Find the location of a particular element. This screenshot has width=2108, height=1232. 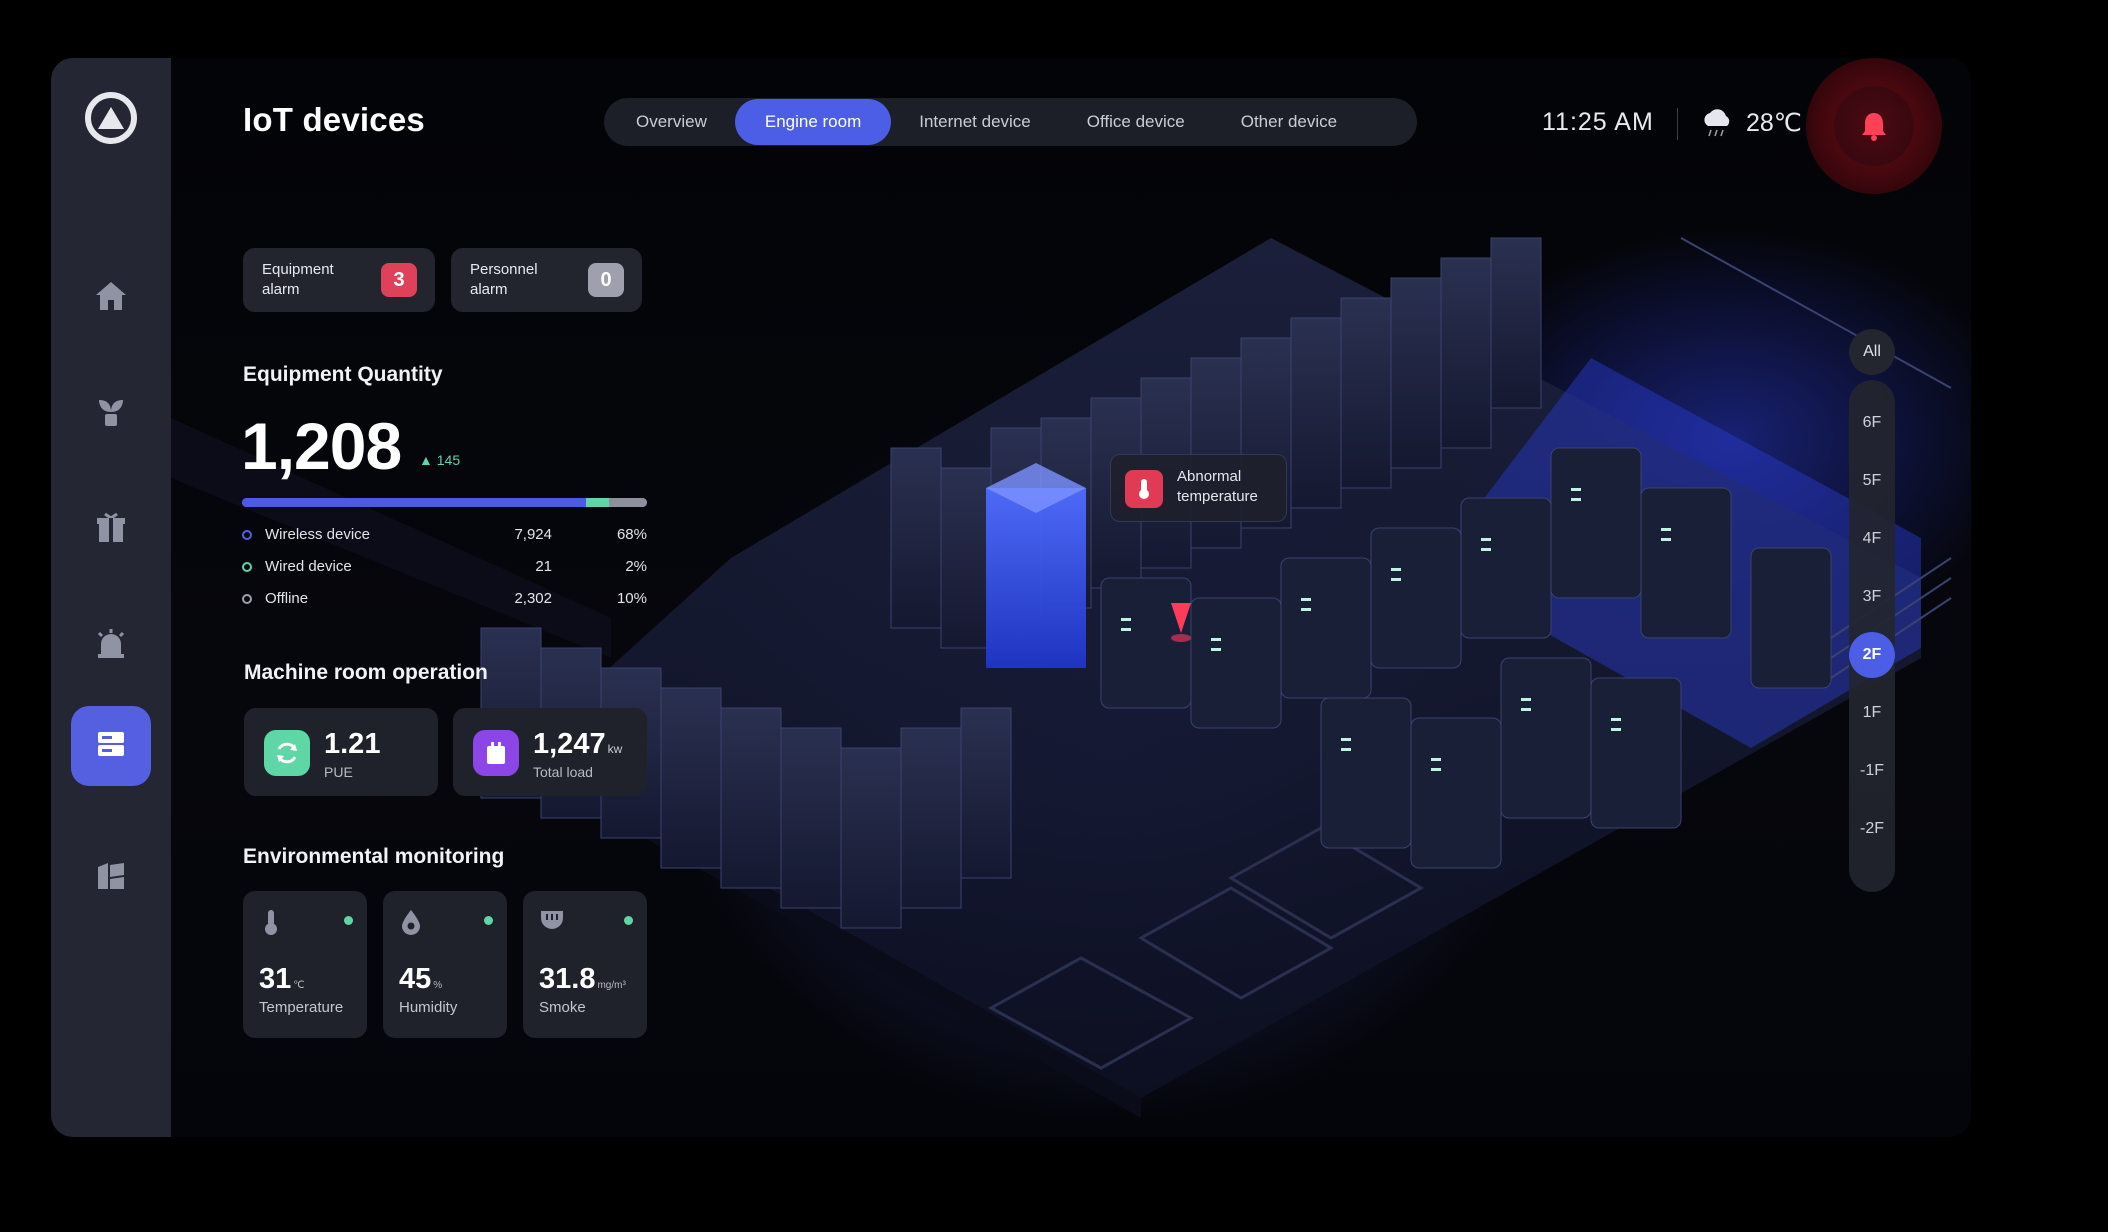

machine-room-heading: Machine room operation is located at coordinates (366, 672).